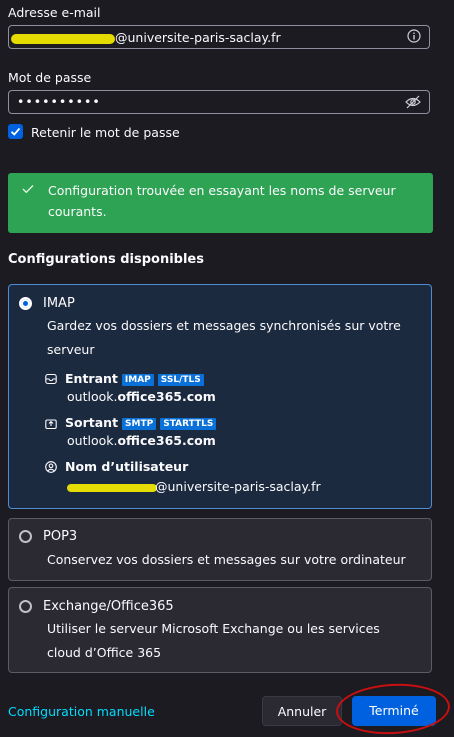  I want to click on incoming-host: outlook.office365.com, so click(141, 396).